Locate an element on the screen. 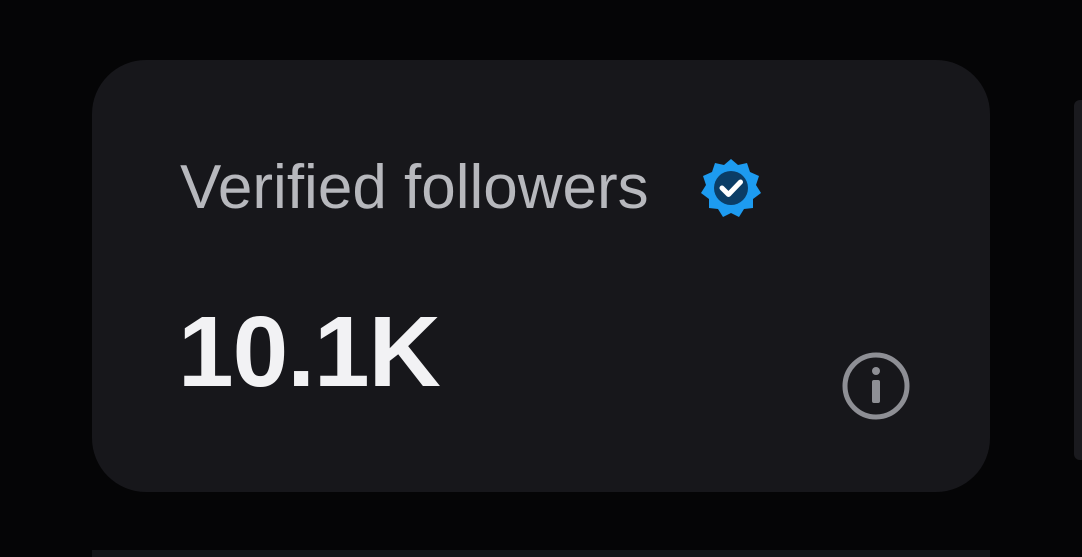 This screenshot has width=1082, height=557. card-title: Verified followers is located at coordinates (414, 187).